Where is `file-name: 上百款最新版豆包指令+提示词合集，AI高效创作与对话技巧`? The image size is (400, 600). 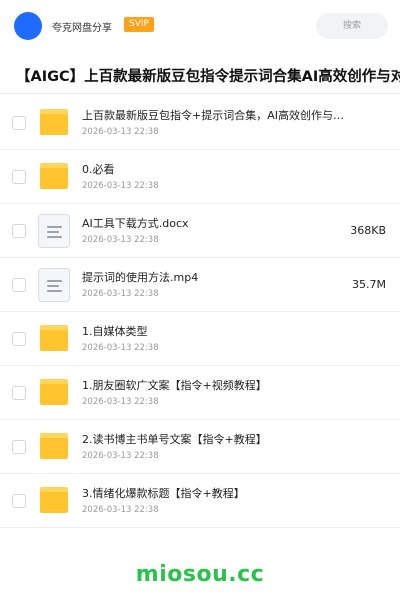 file-name: 上百款最新版豆包指令+提示词合集，AI高效创作与对话技巧 is located at coordinates (218, 115).